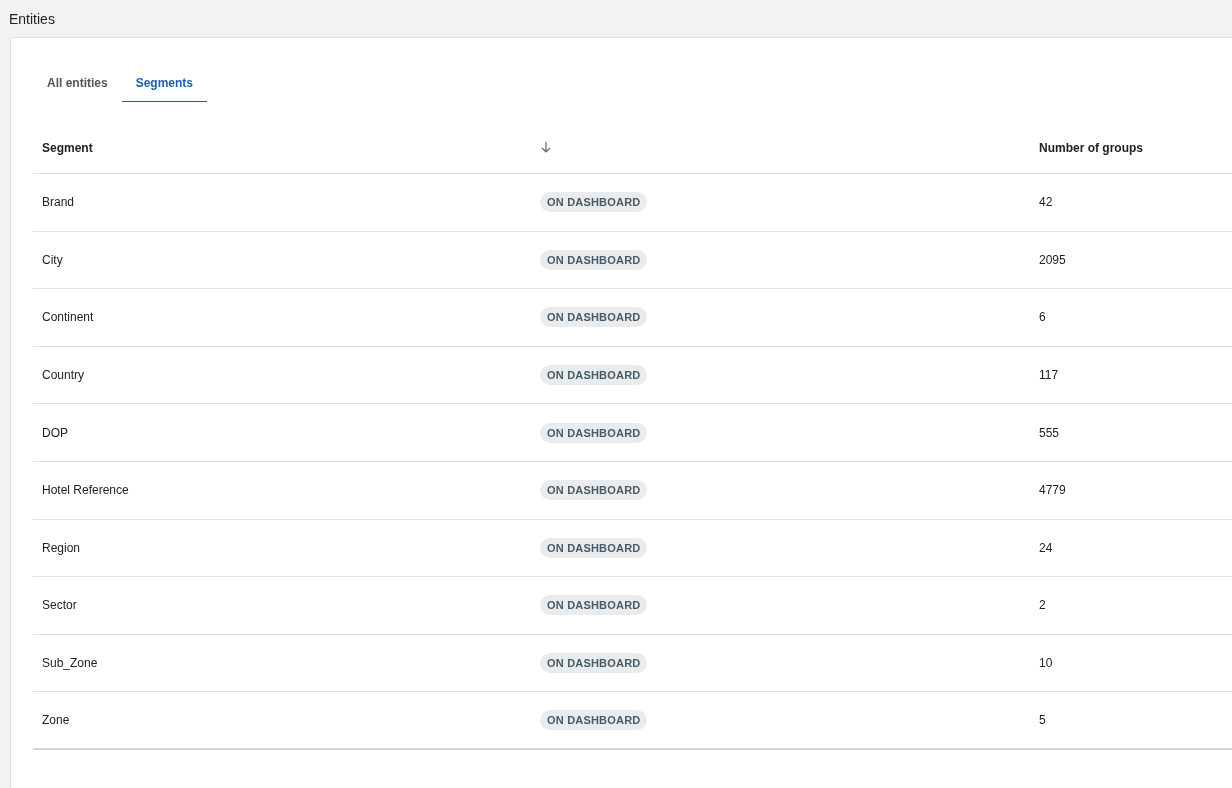 This screenshot has width=1232, height=788. I want to click on group-count: 24, so click(1046, 547).